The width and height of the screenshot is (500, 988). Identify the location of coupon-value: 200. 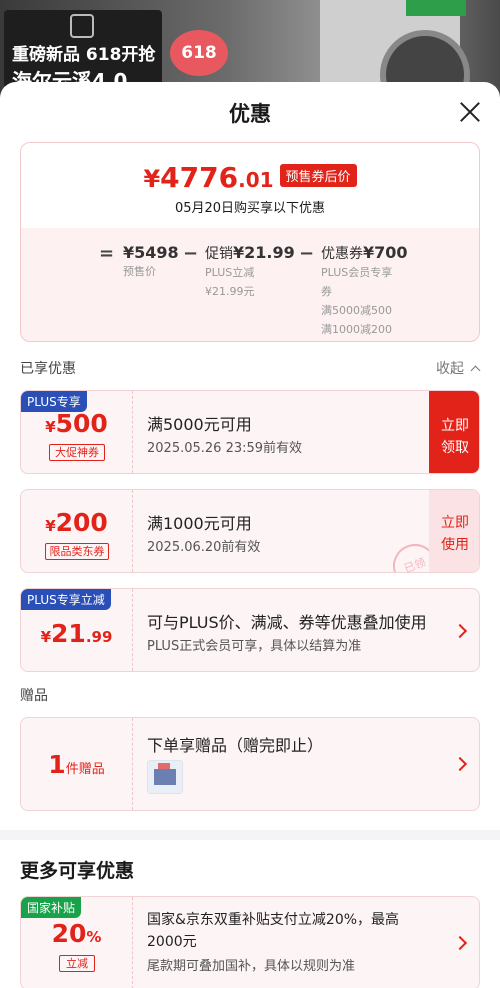
(81, 522).